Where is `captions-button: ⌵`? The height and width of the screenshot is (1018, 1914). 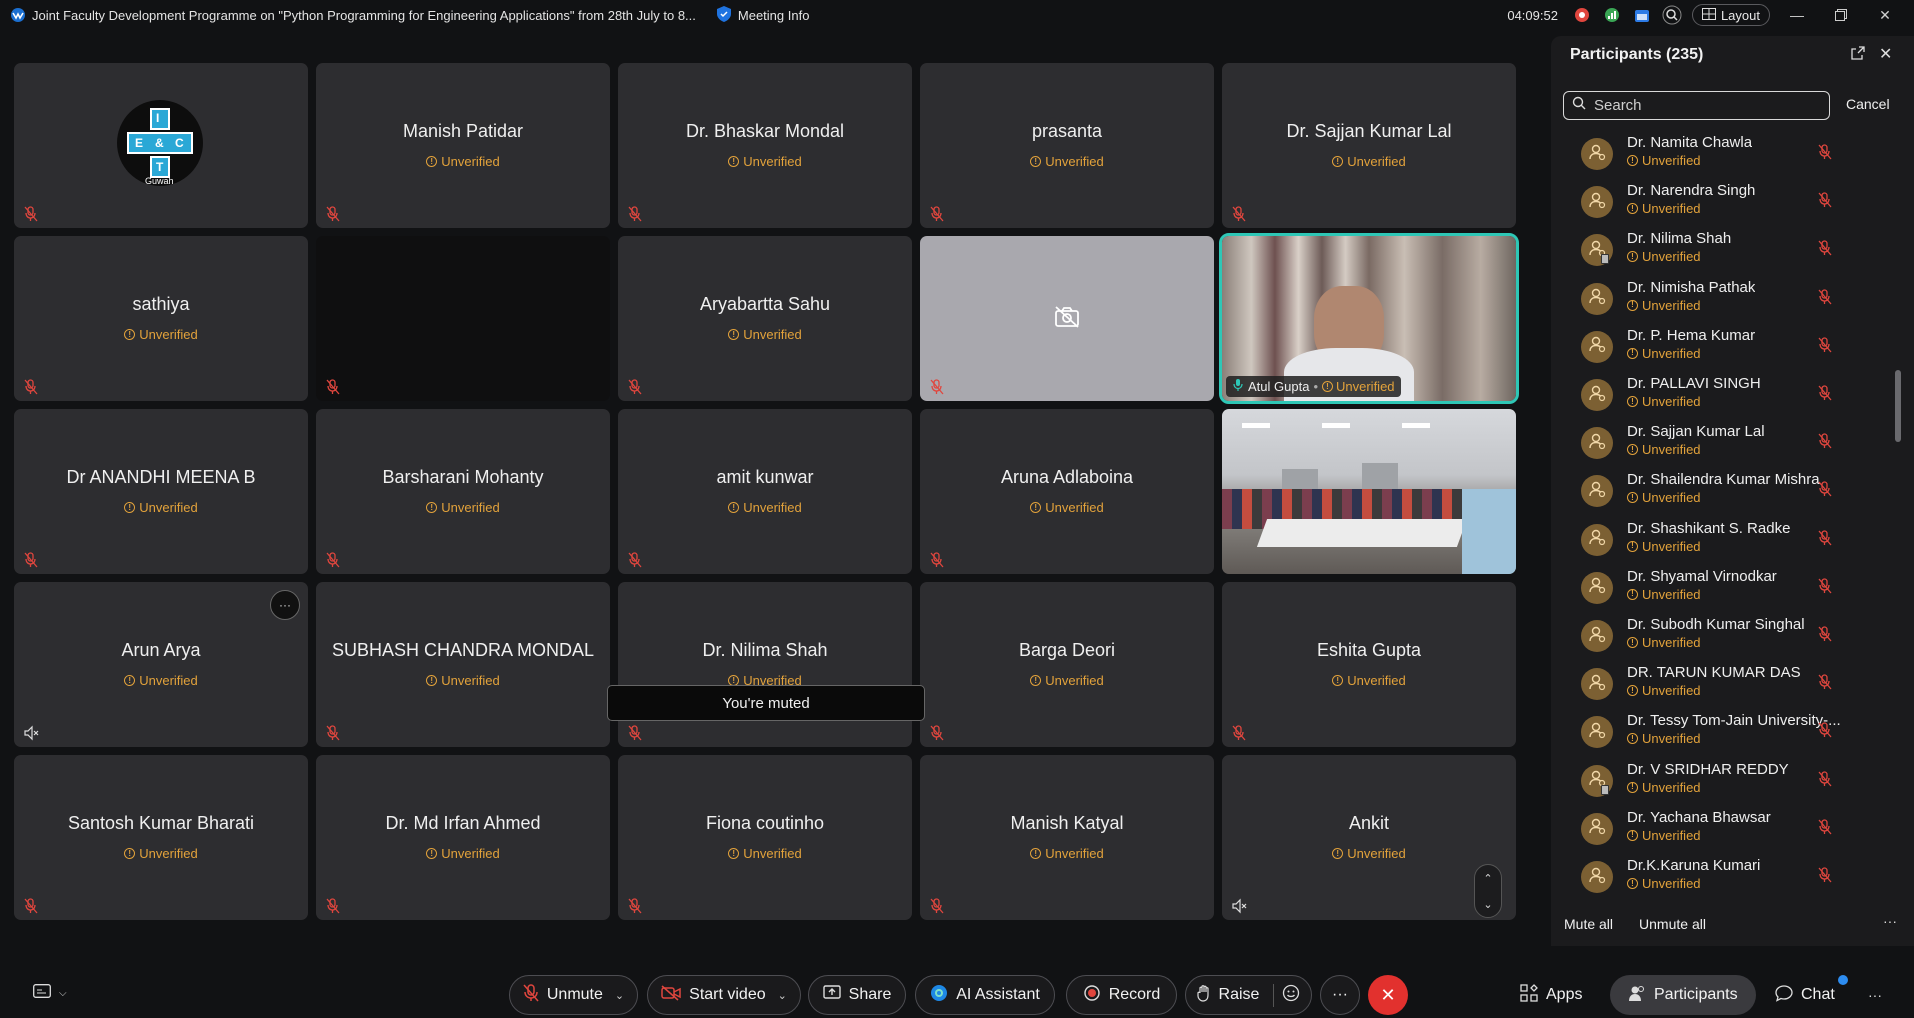
captions-button: ⌵ is located at coordinates (50, 993).